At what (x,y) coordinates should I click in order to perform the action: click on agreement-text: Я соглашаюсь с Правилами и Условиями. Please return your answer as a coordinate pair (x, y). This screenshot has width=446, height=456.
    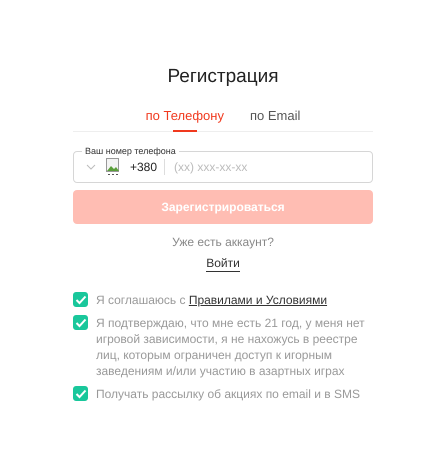
    Looking at the image, I should click on (212, 300).